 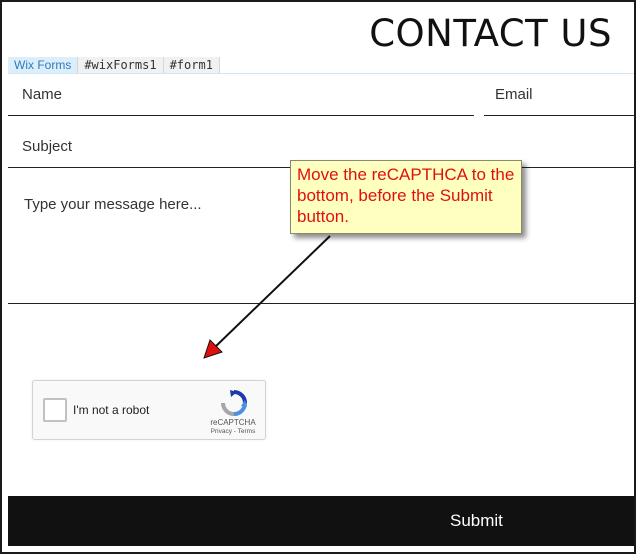 I want to click on tab-wixforms1-id: #wixForms1, so click(x=121, y=65).